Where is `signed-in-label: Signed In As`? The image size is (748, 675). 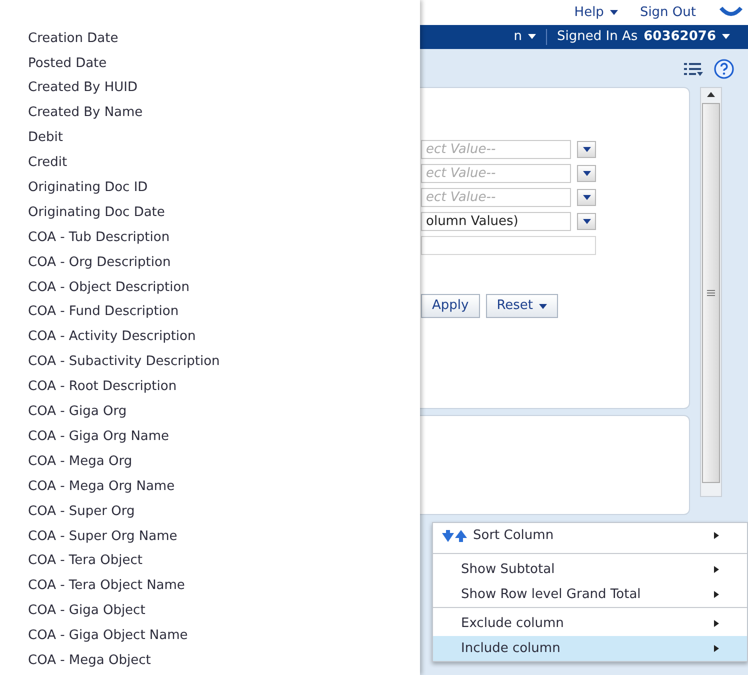 signed-in-label: Signed In As is located at coordinates (597, 37).